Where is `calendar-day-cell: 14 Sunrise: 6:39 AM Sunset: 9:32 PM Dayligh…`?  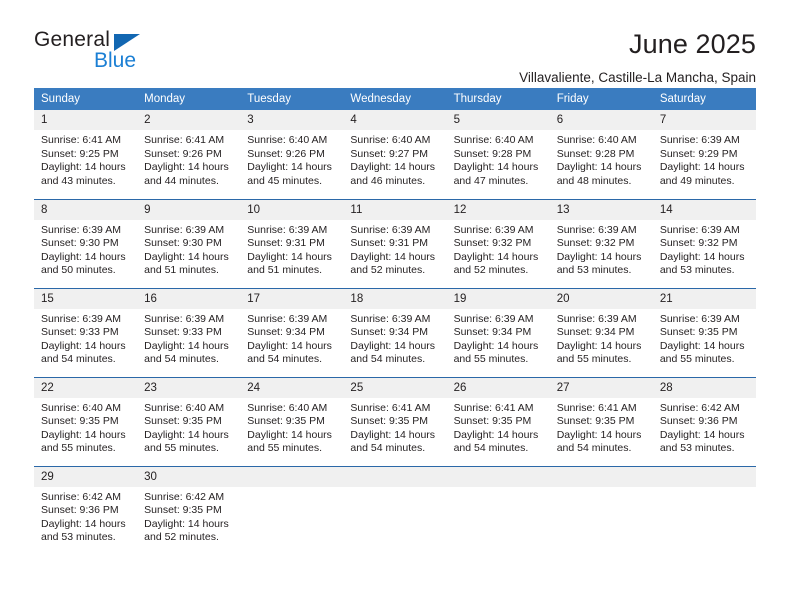
calendar-day-cell: 14 Sunrise: 6:39 AM Sunset: 9:32 PM Dayligh… is located at coordinates (704, 243).